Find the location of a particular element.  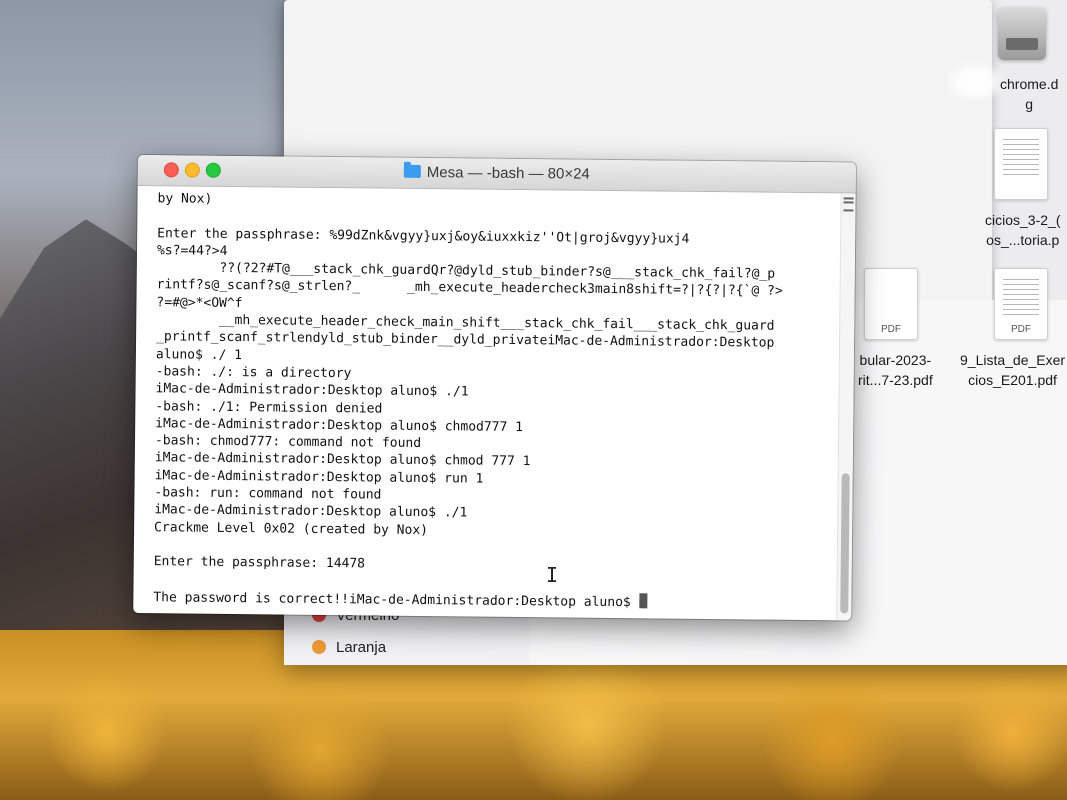

sidebar-tag-orange: Laranja is located at coordinates (349, 647).